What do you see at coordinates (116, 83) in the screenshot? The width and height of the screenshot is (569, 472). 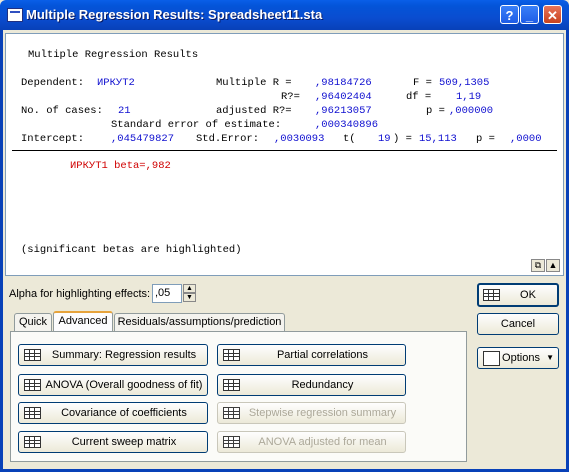 I see `dependent-value: ИРКУТ2` at bounding box center [116, 83].